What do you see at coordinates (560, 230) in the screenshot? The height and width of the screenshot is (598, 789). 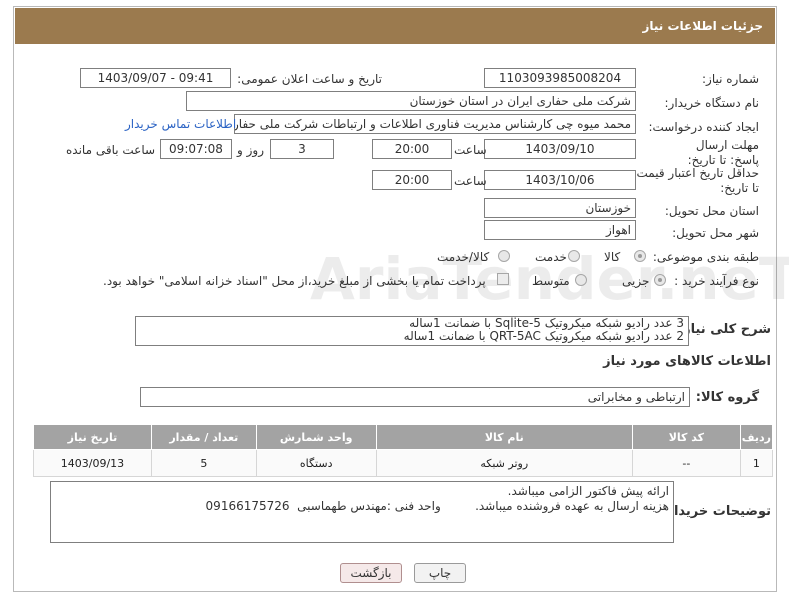 I see `city-field: اهواز` at bounding box center [560, 230].